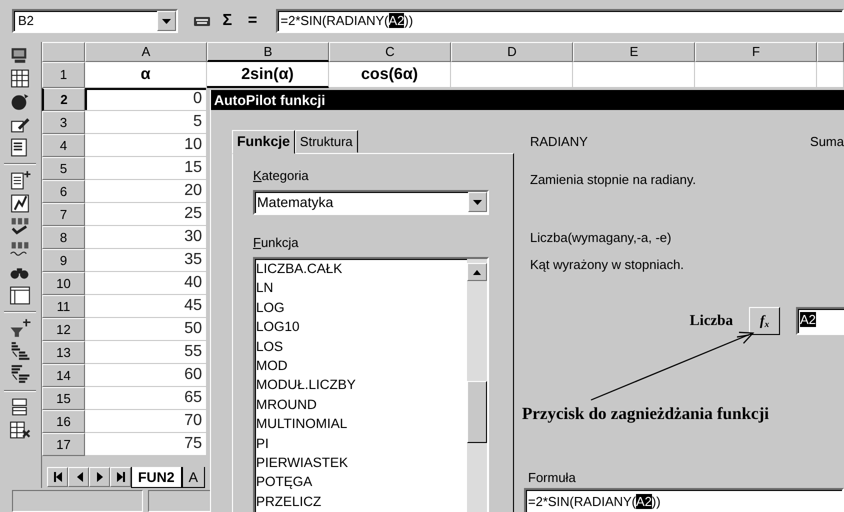  I want to click on list-item: MROUND, so click(361, 404).